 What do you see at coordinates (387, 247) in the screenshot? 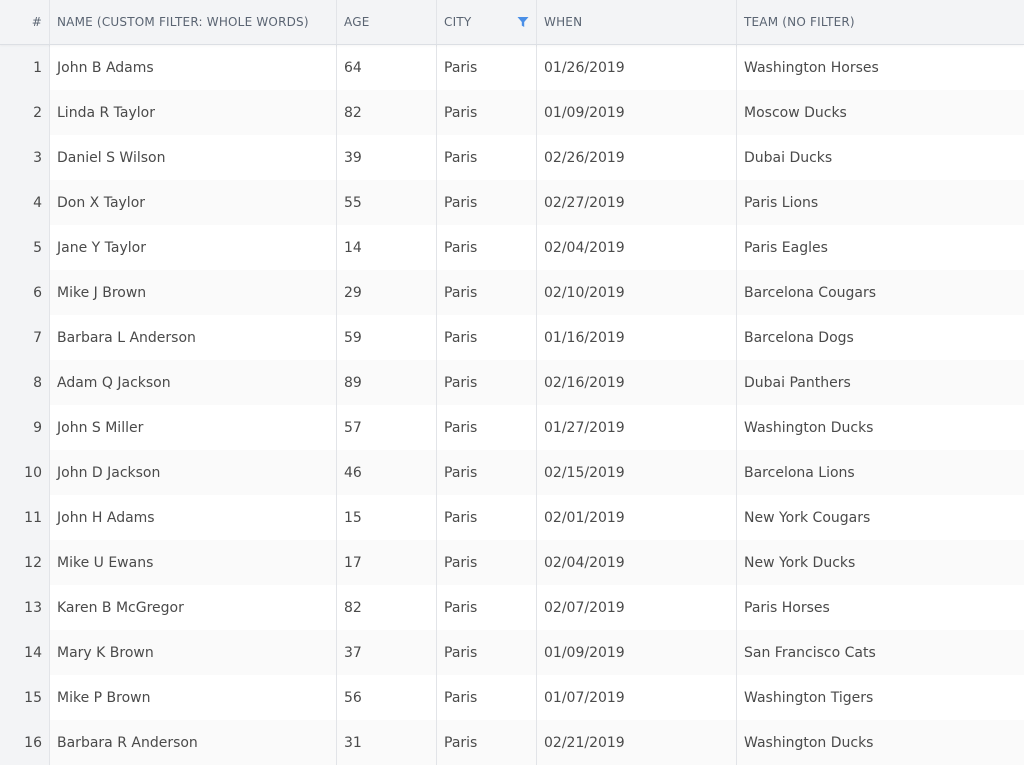
I see `age-cell: 14` at bounding box center [387, 247].